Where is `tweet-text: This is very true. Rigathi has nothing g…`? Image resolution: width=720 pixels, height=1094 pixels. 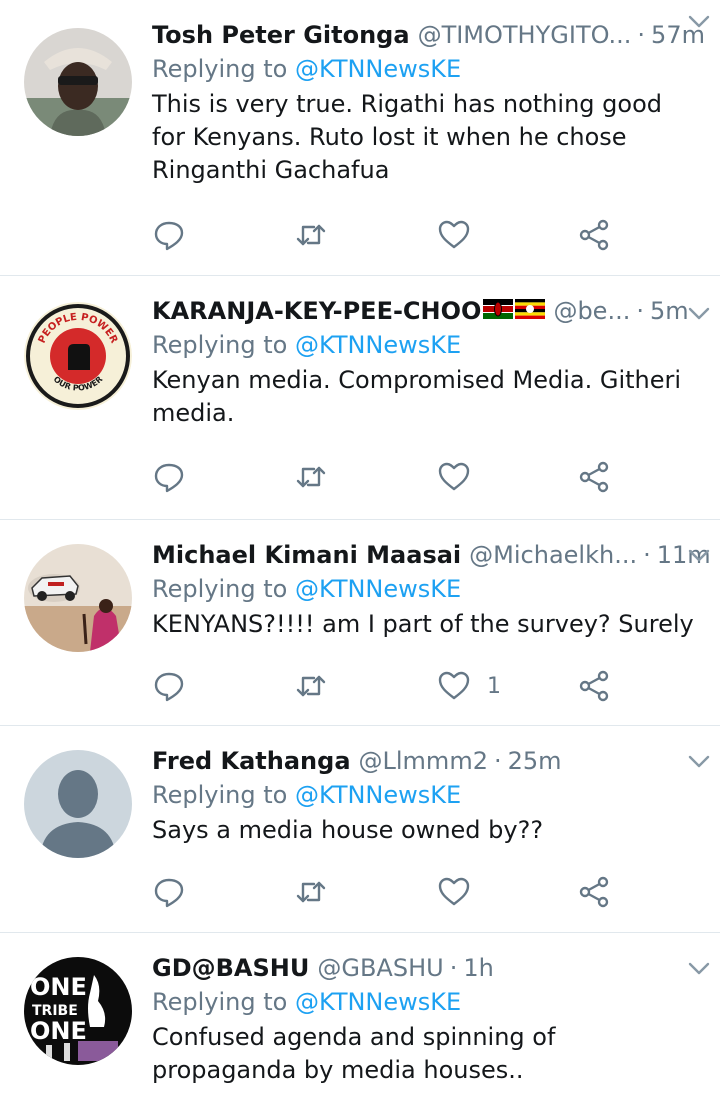
tweet-text: This is very true. Rigathi has nothing g… is located at coordinates (407, 137).